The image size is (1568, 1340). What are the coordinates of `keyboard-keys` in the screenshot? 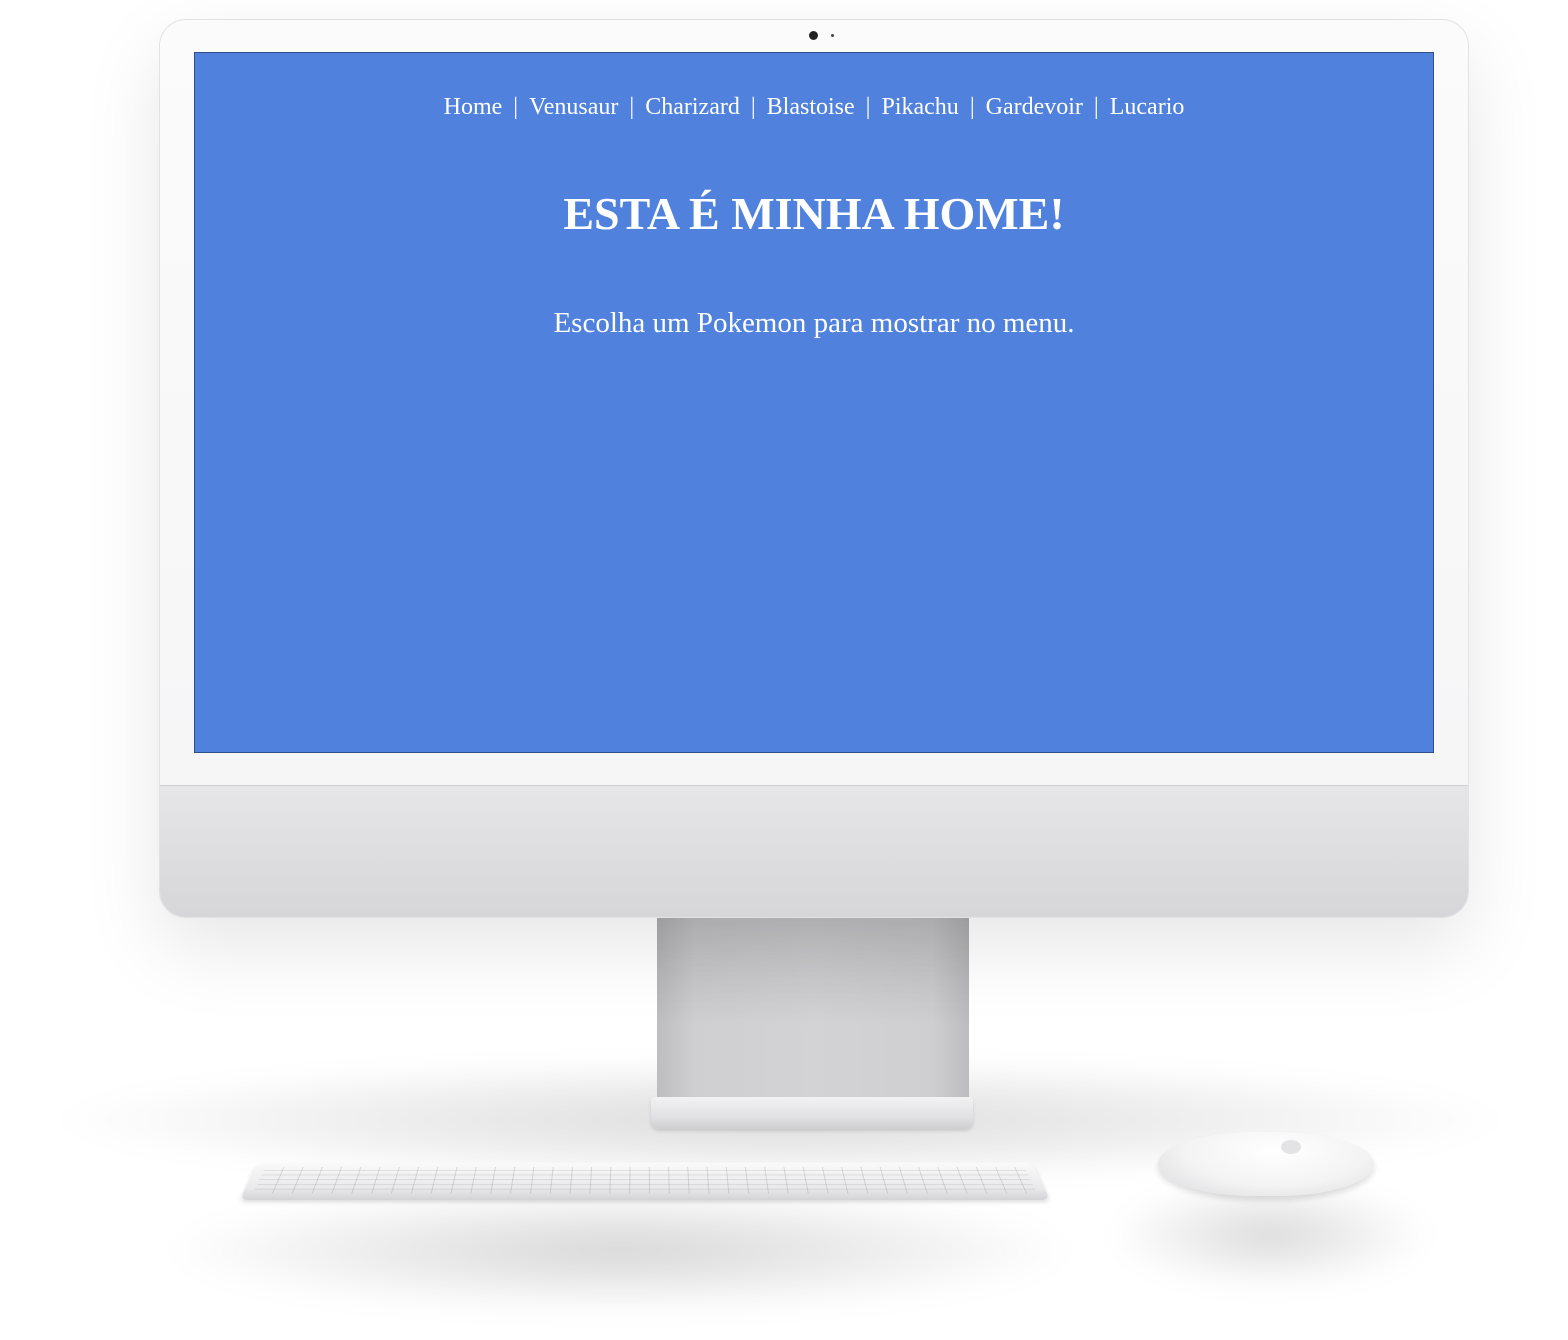 It's located at (645, 1180).